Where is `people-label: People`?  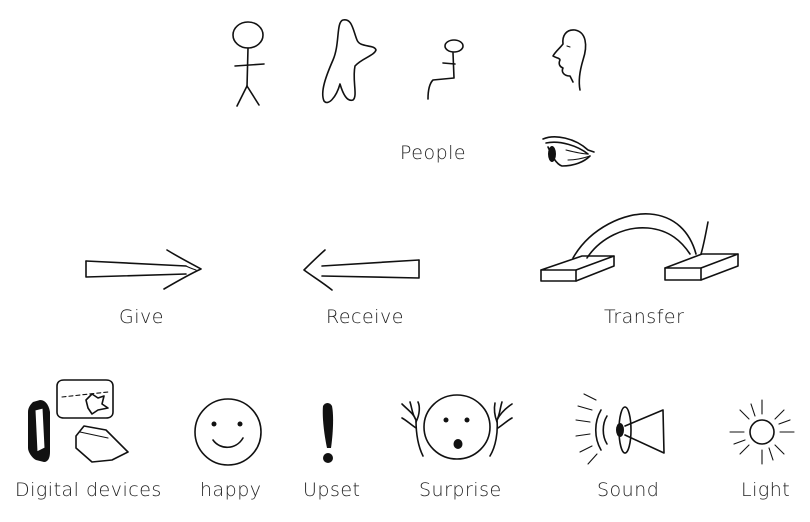 people-label: People is located at coordinates (433, 153).